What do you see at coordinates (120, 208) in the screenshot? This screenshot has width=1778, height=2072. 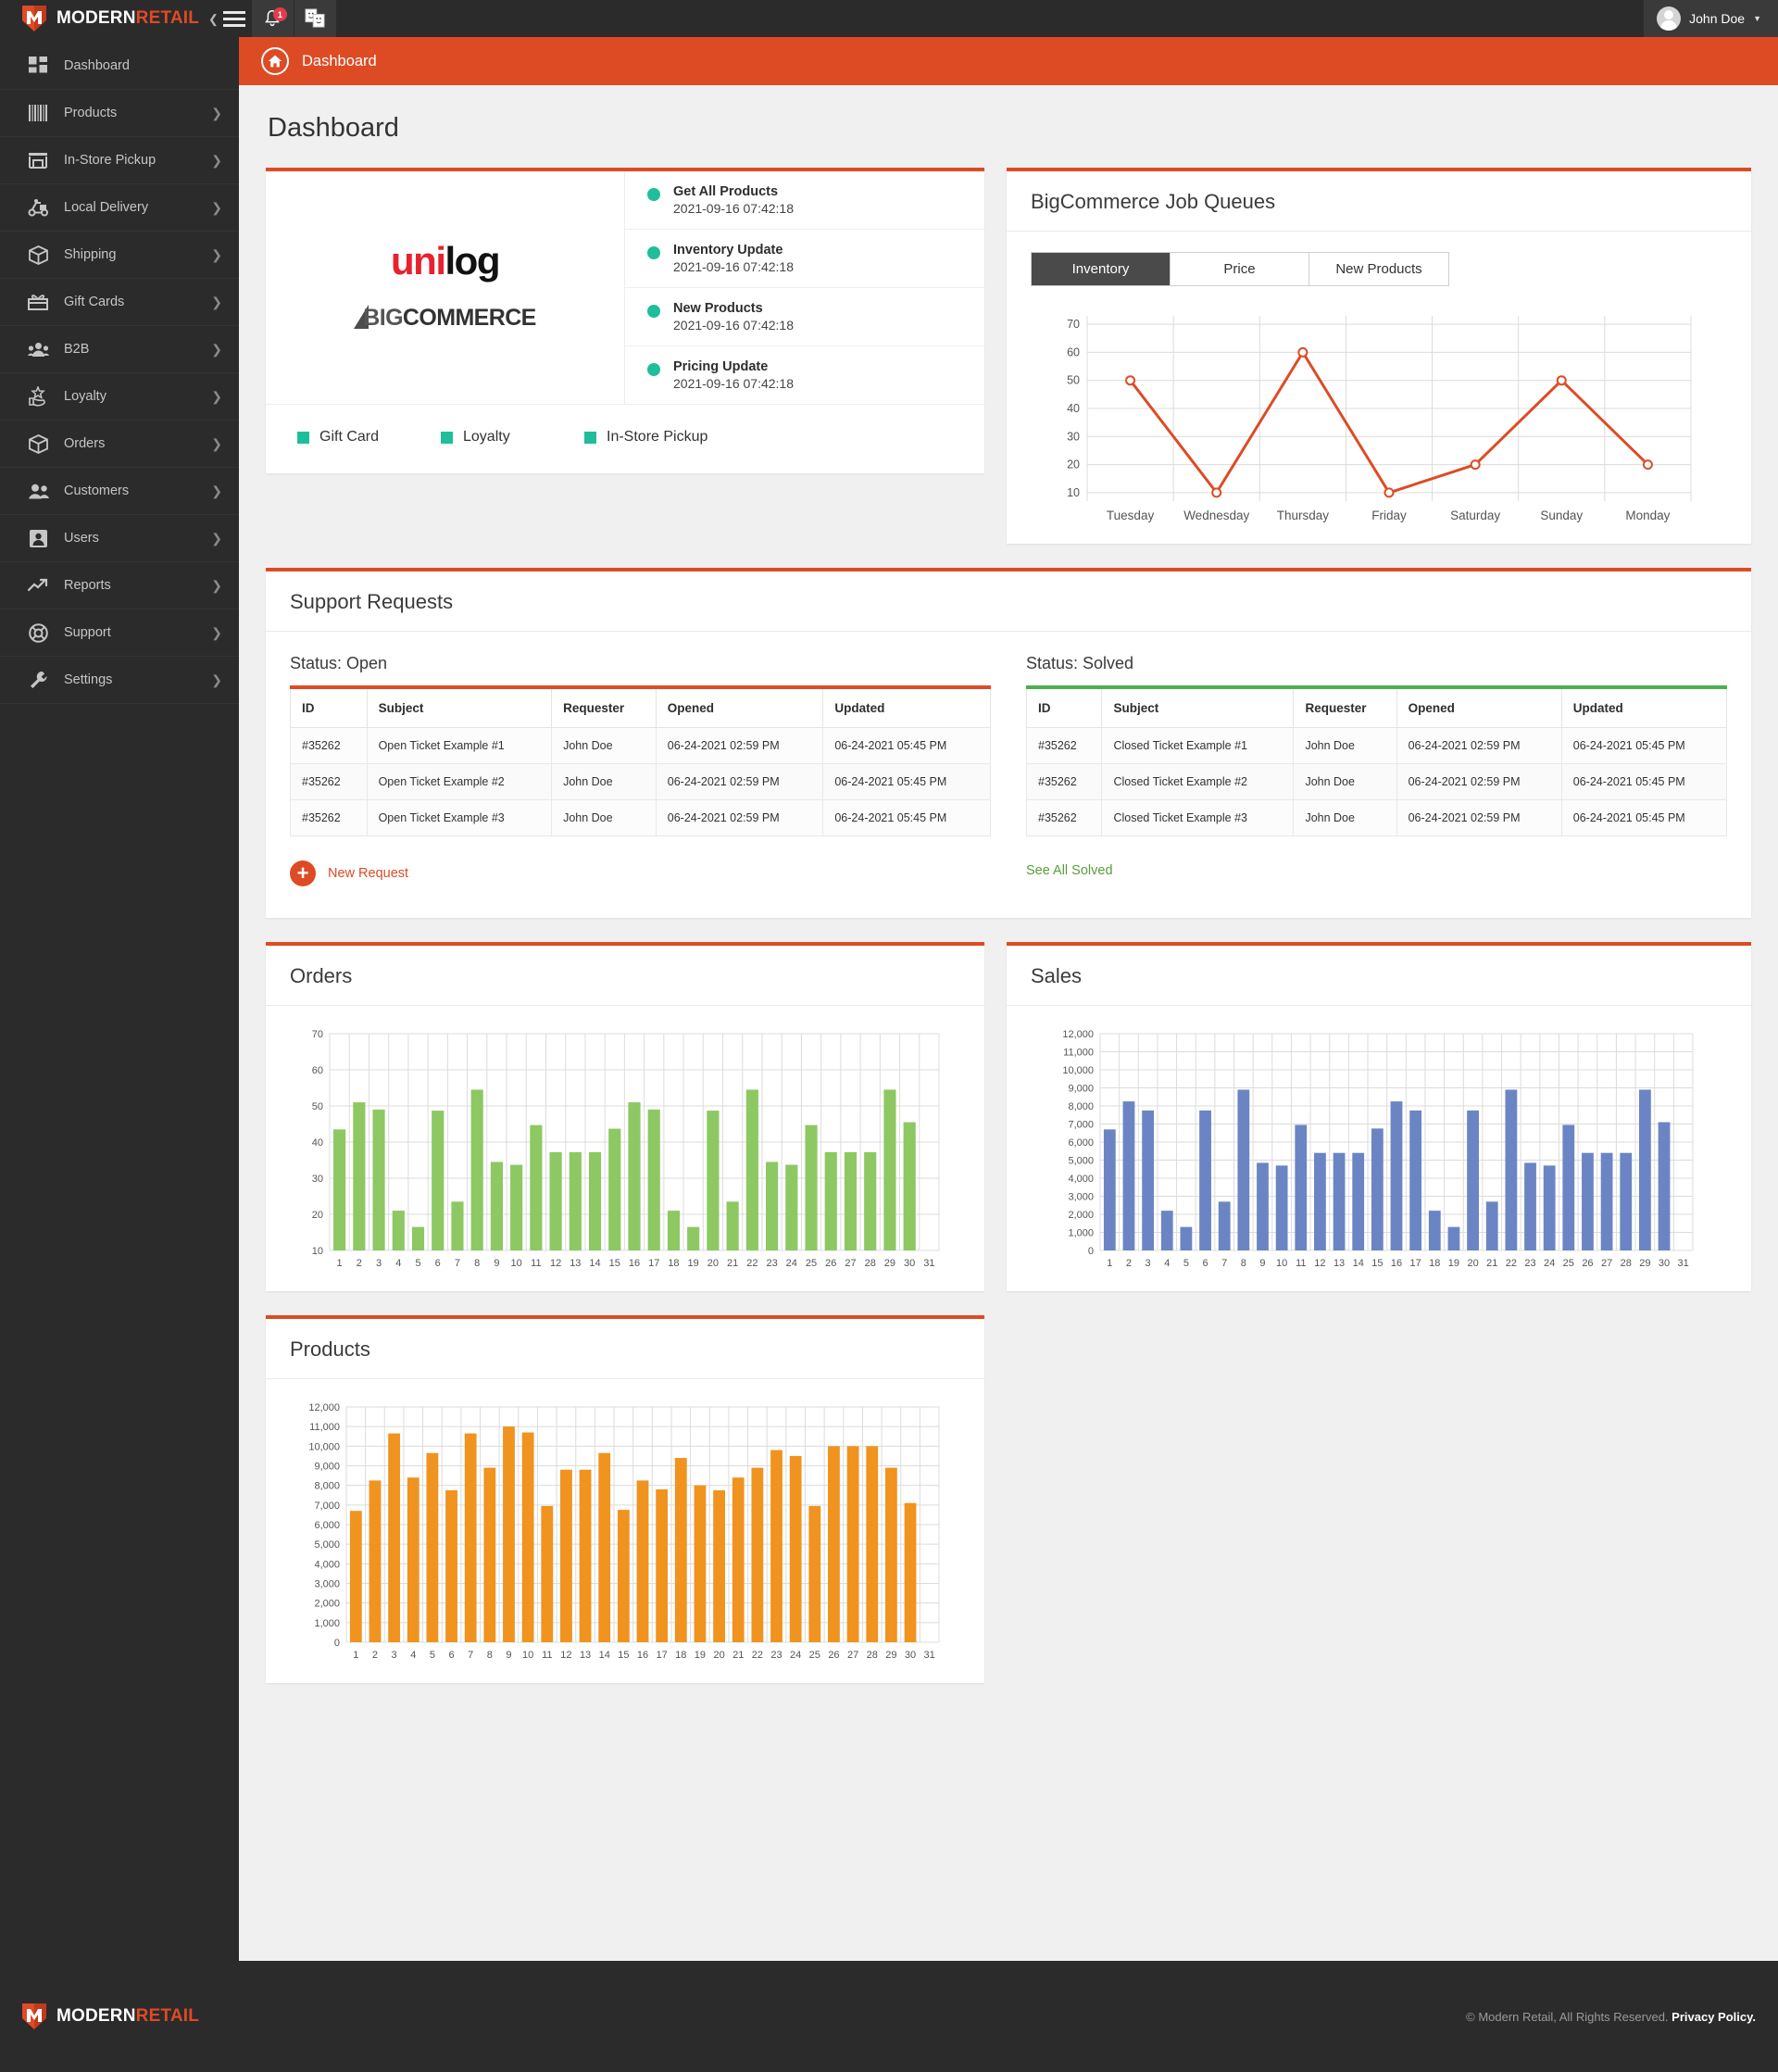 I see `sidebar-item-local-delivery: Local Delivery ❯` at bounding box center [120, 208].